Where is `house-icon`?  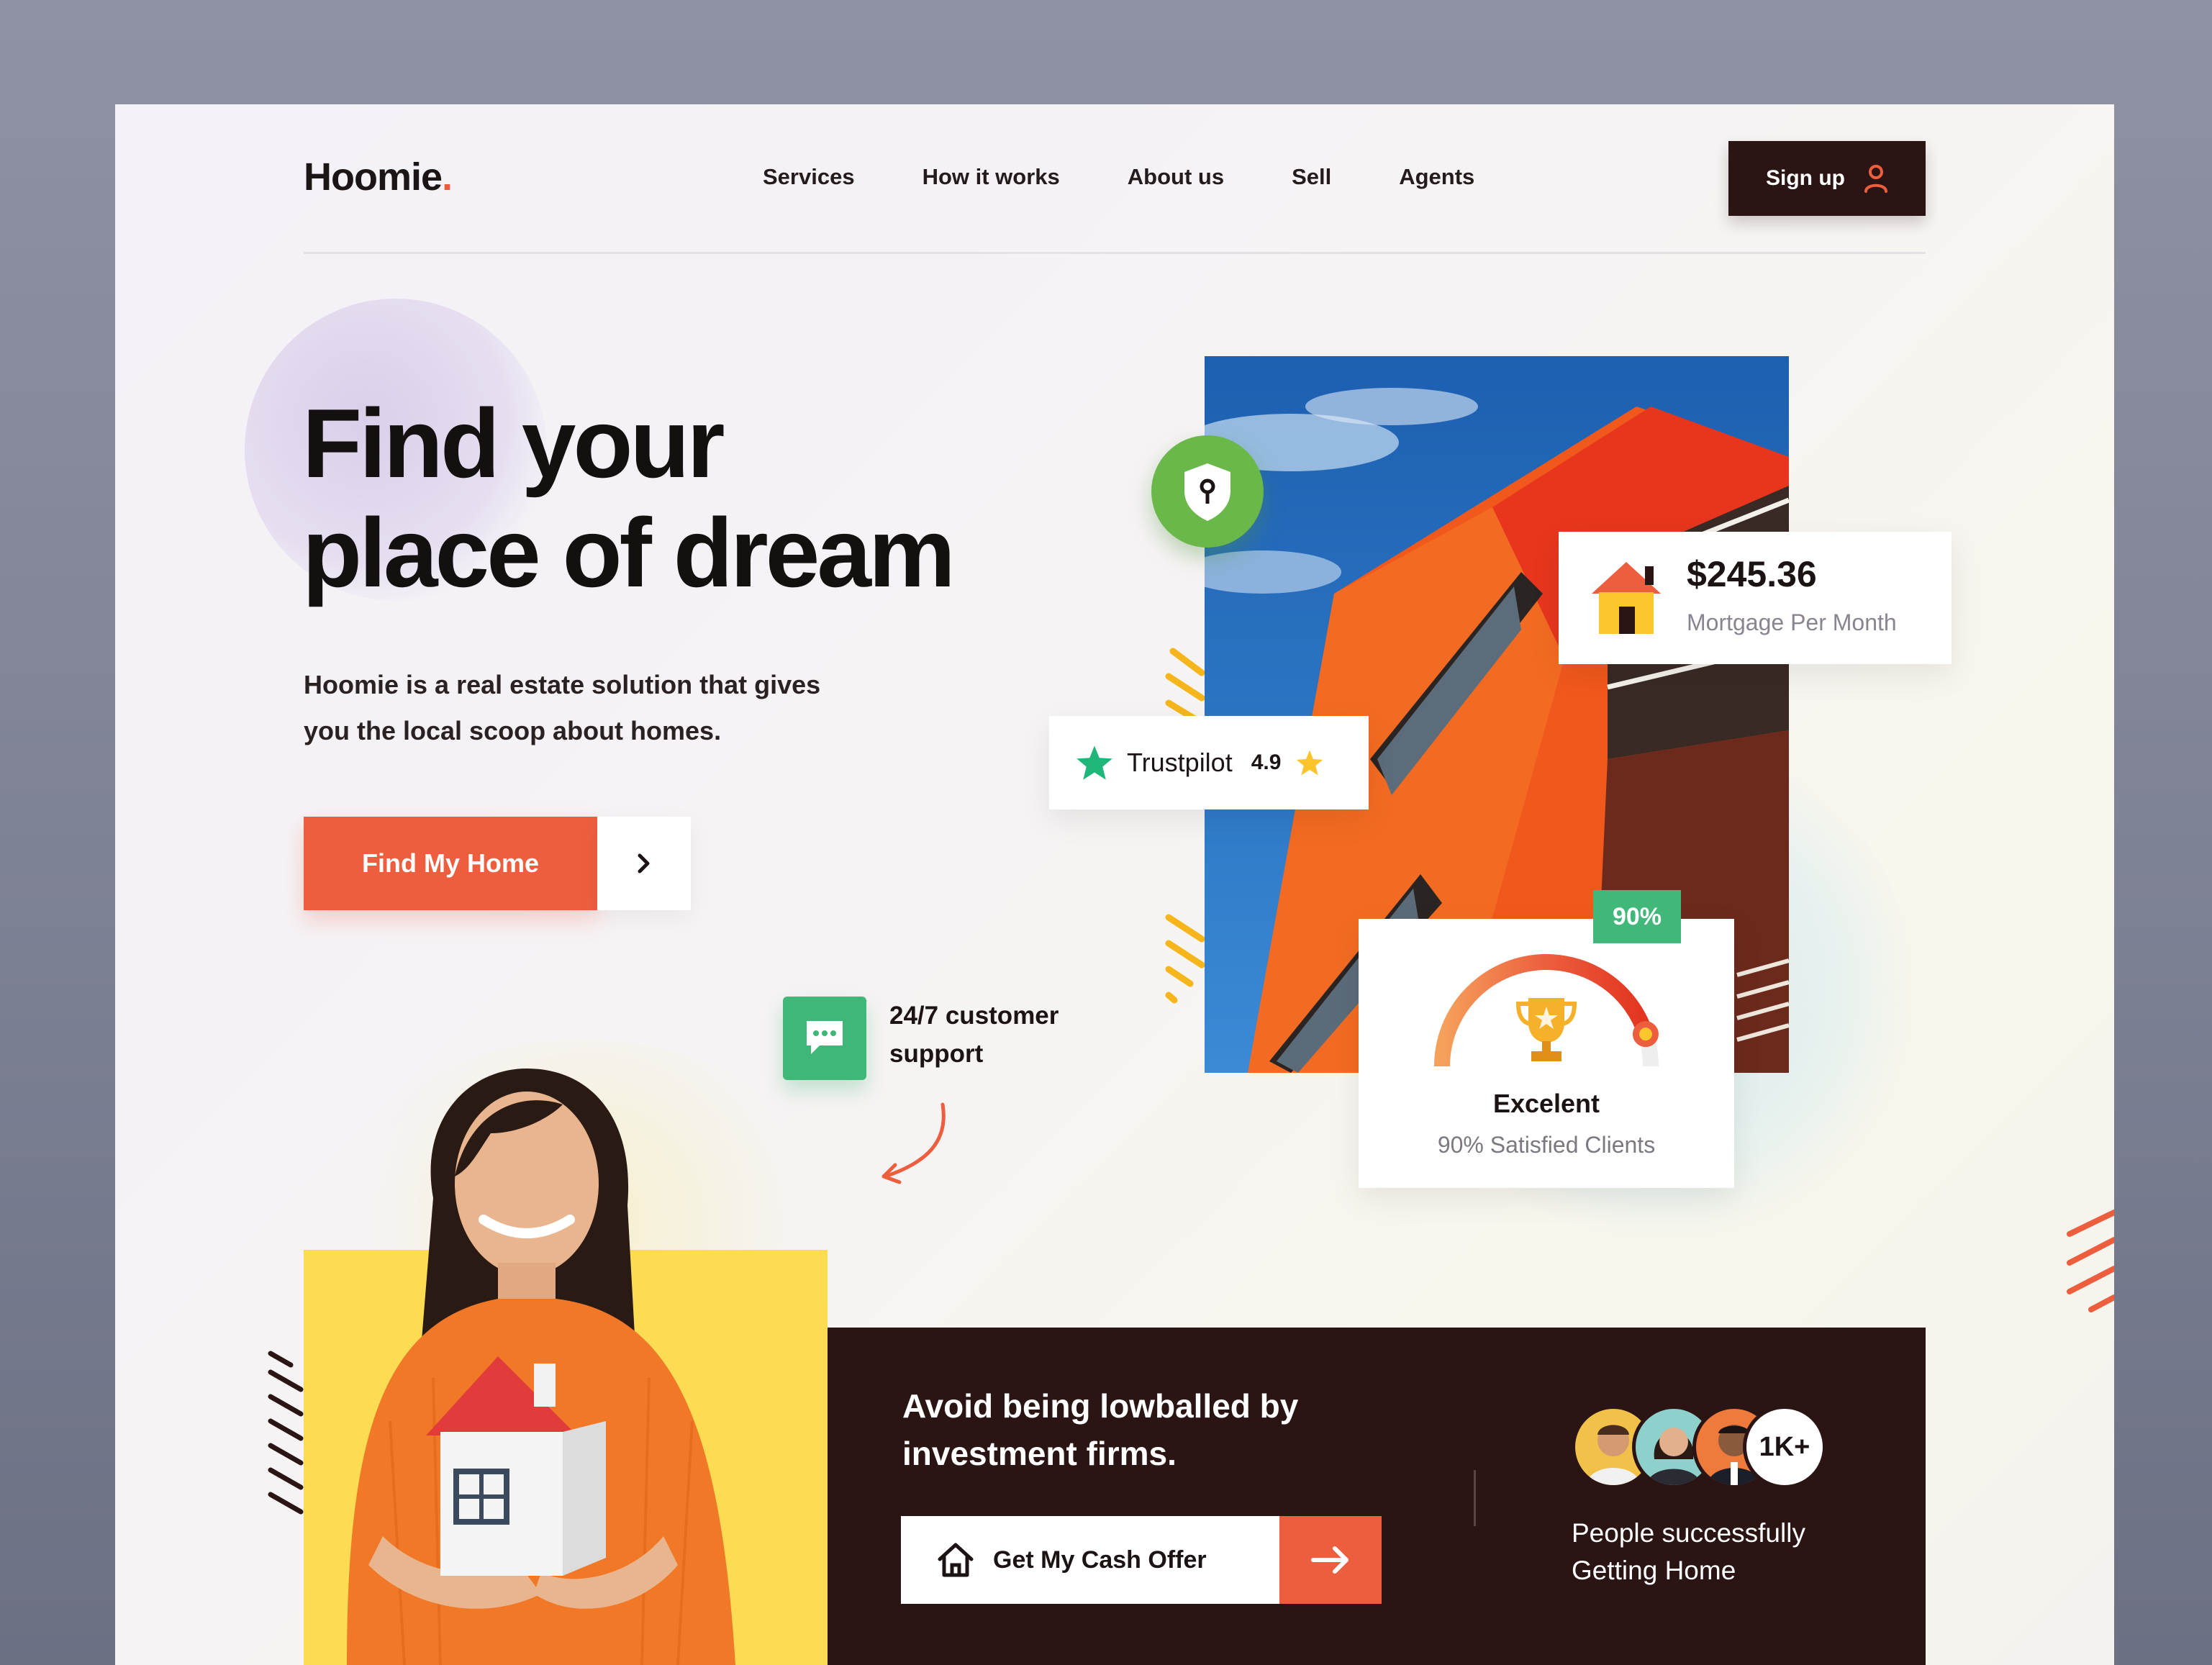
house-icon is located at coordinates (1626, 598).